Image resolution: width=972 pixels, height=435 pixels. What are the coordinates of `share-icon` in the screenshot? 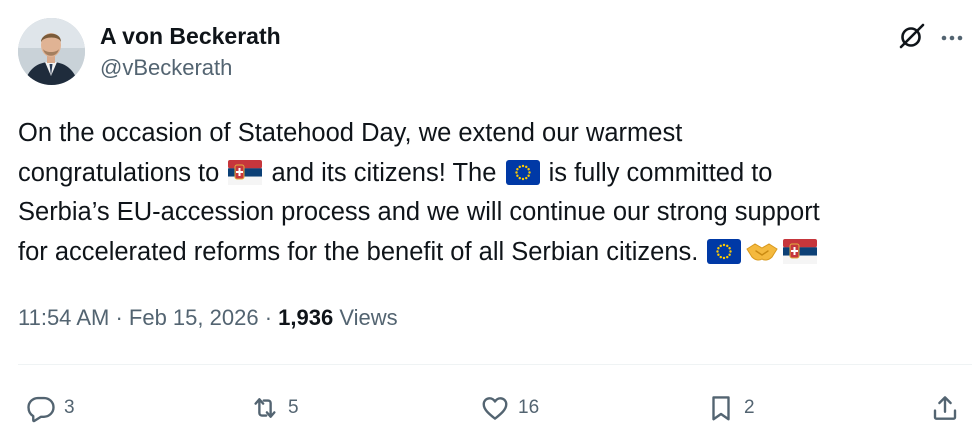 It's located at (945, 408).